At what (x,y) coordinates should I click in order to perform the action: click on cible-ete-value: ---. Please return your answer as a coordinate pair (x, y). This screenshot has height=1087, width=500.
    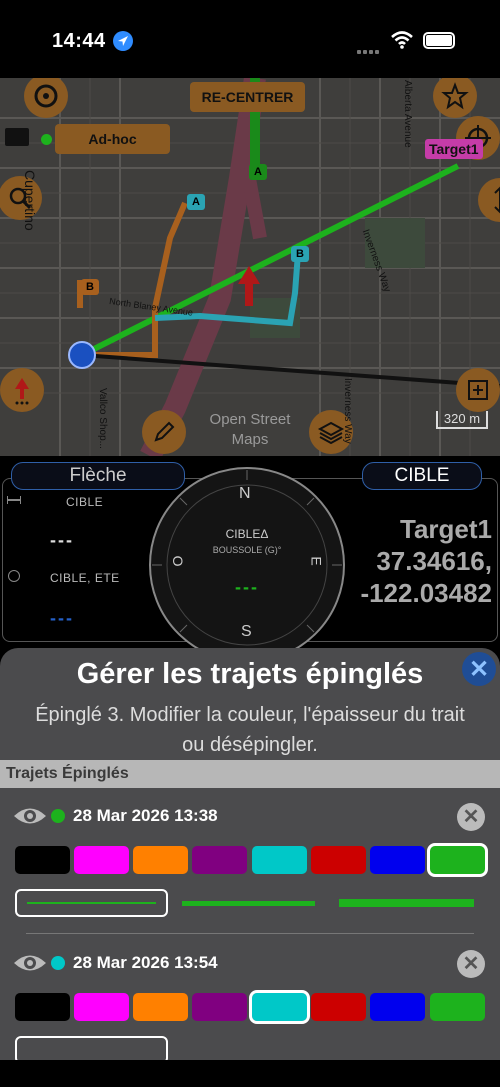
    Looking at the image, I should click on (62, 618).